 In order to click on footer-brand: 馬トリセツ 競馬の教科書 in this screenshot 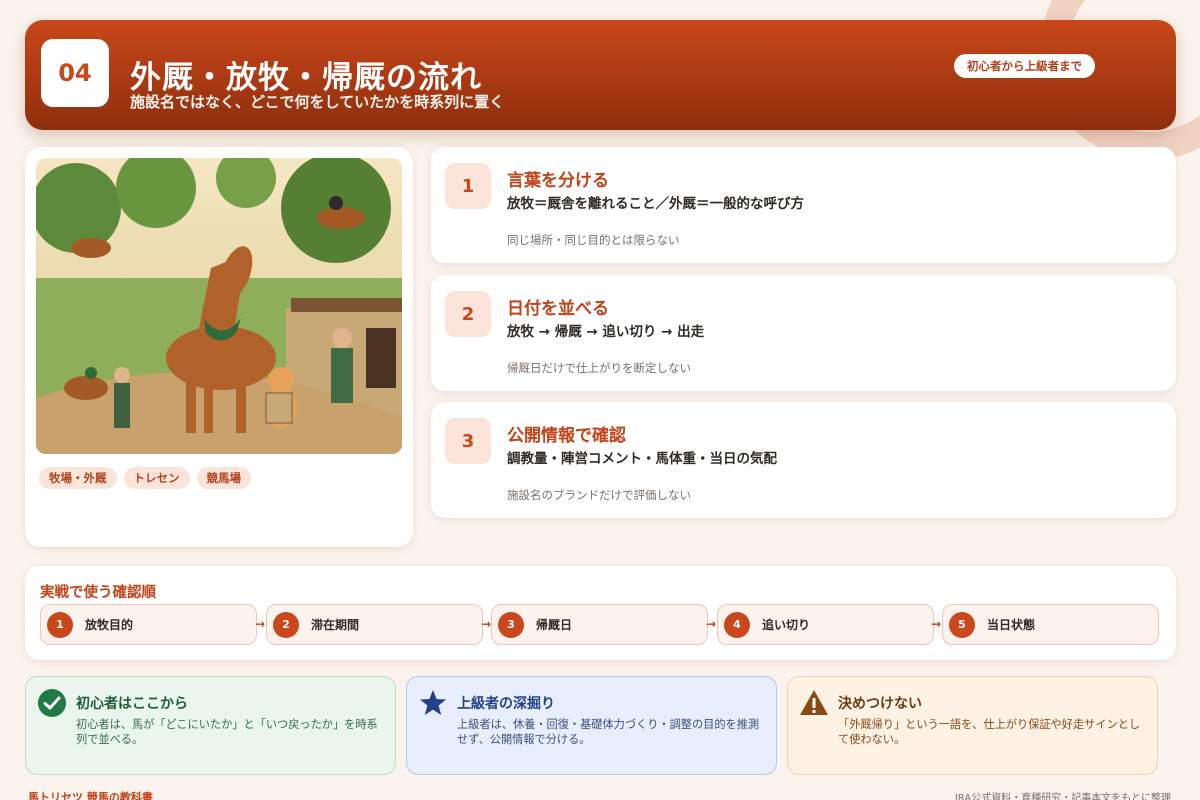, I will do `click(90, 795)`.